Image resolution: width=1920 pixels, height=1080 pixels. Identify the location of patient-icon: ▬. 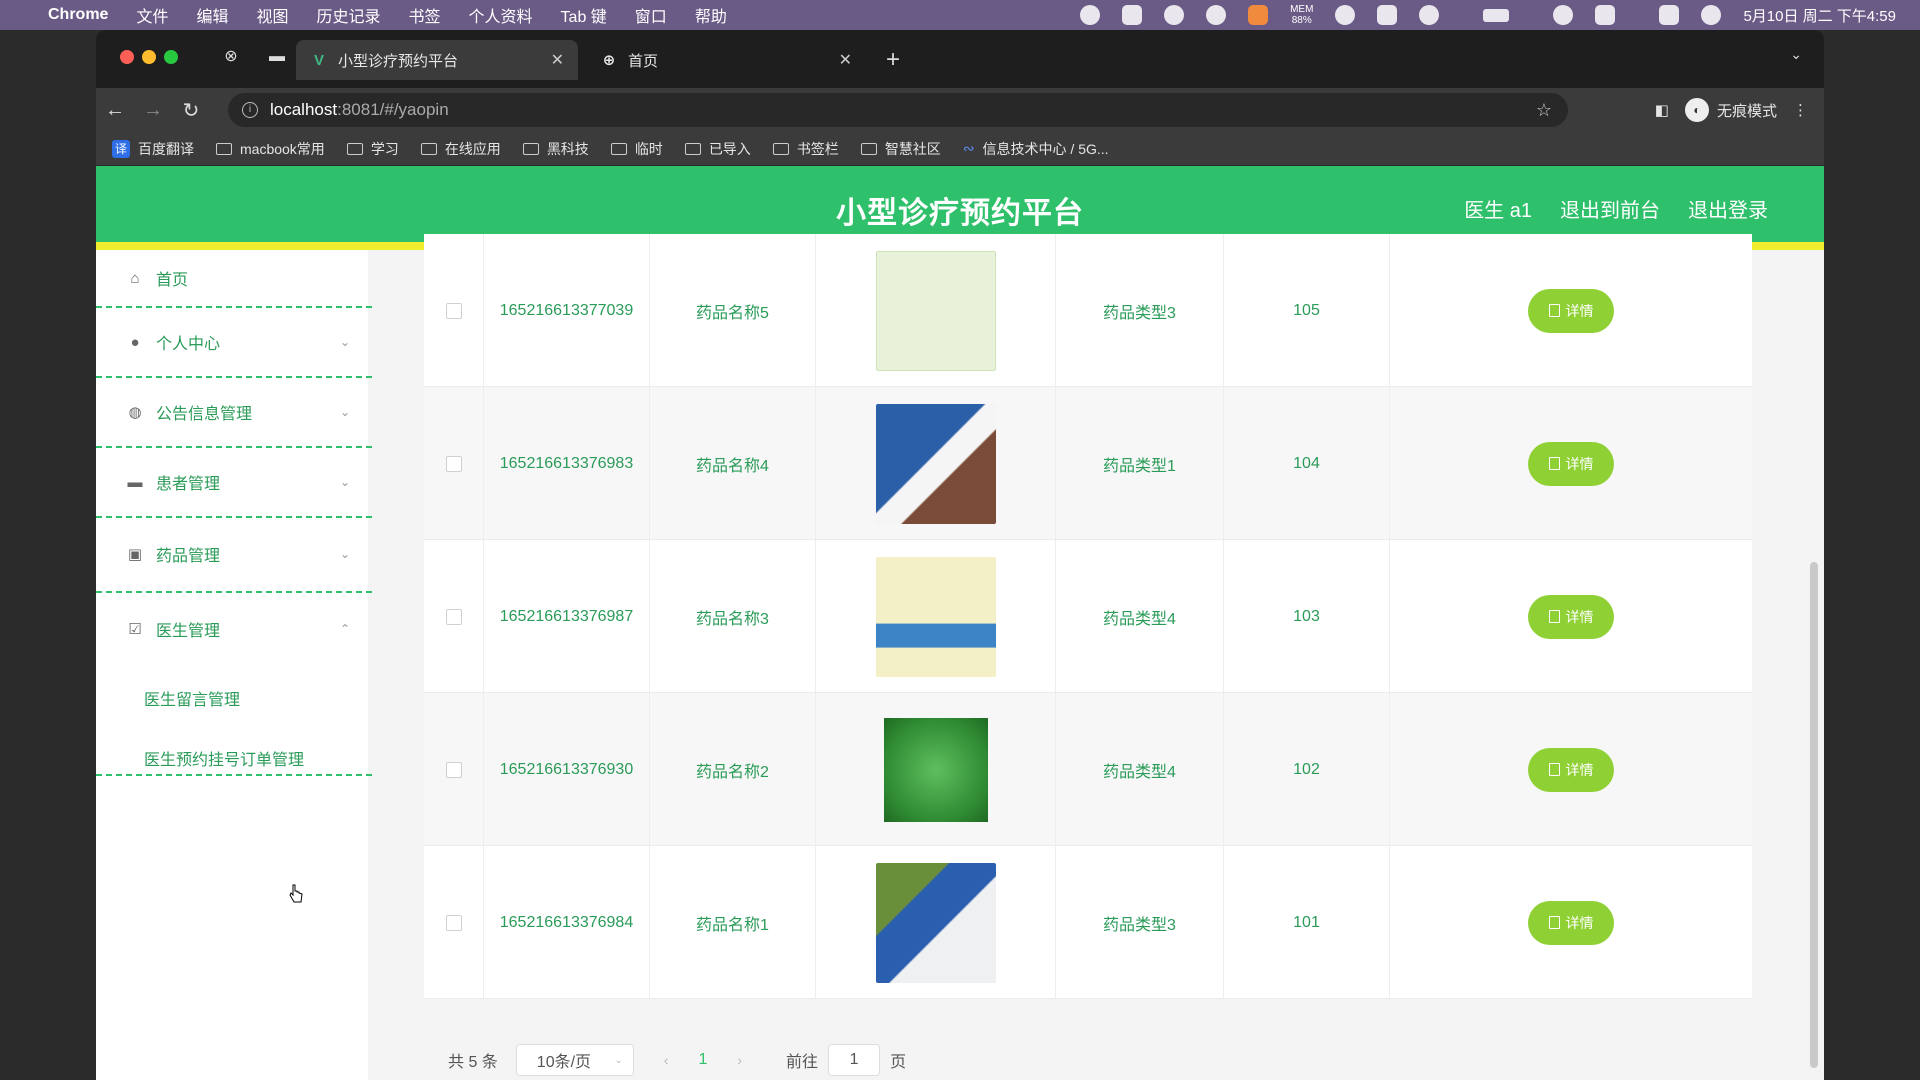
(135, 482).